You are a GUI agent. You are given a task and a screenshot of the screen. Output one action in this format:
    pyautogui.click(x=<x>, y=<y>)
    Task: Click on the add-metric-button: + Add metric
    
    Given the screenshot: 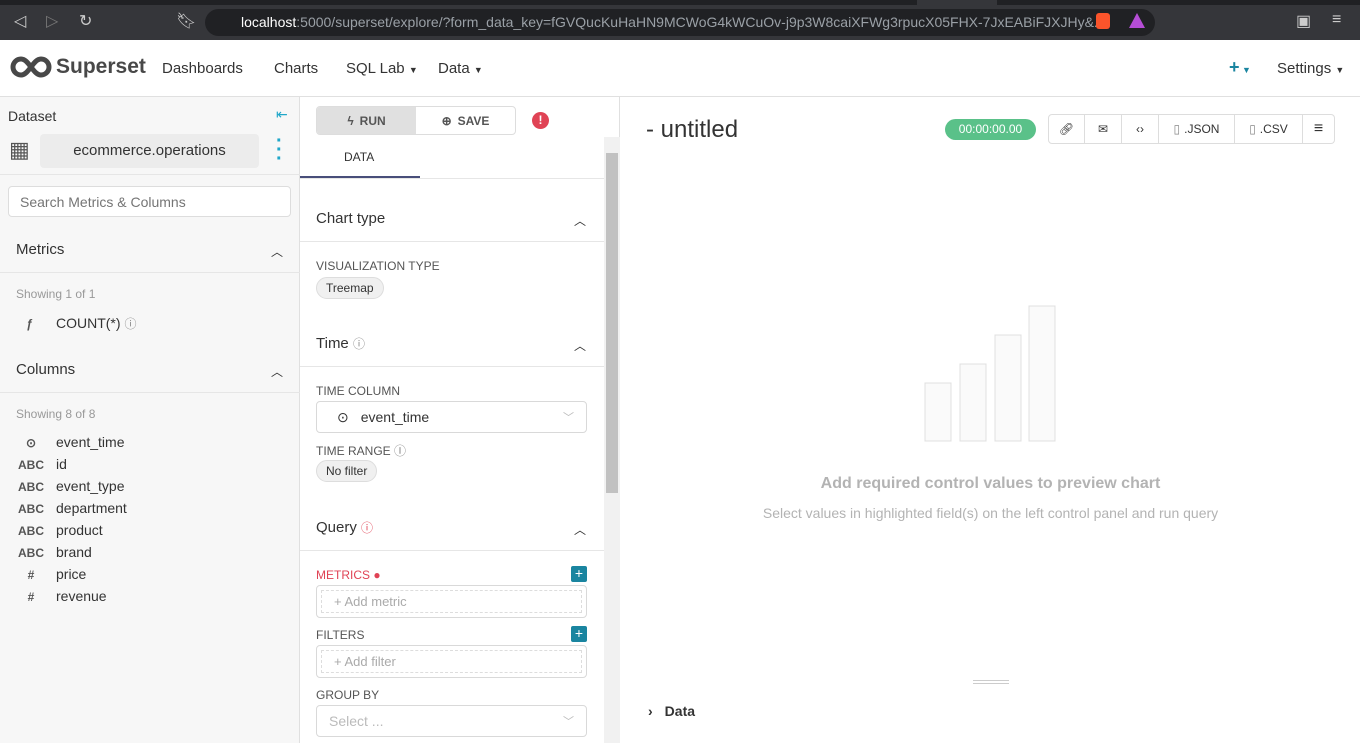 What is the action you would take?
    pyautogui.click(x=451, y=601)
    